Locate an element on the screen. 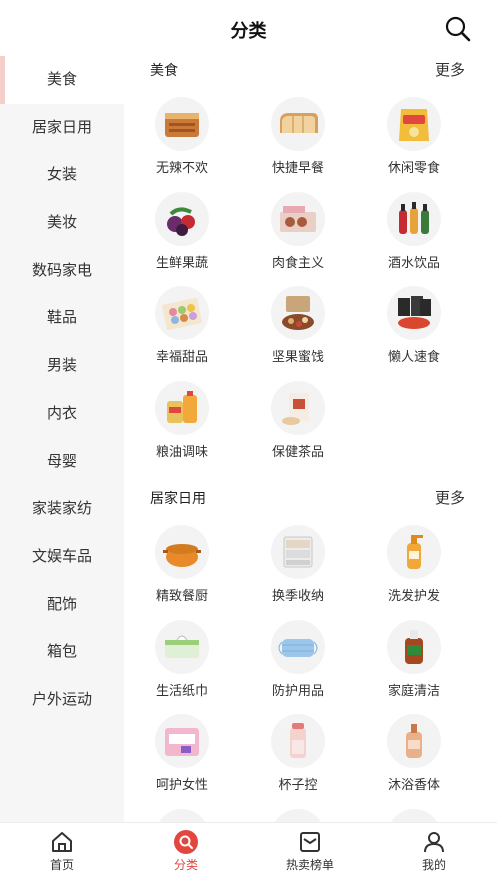 The height and width of the screenshot is (883, 497). category-label: 坚果蜜饯 is located at coordinates (297, 357).